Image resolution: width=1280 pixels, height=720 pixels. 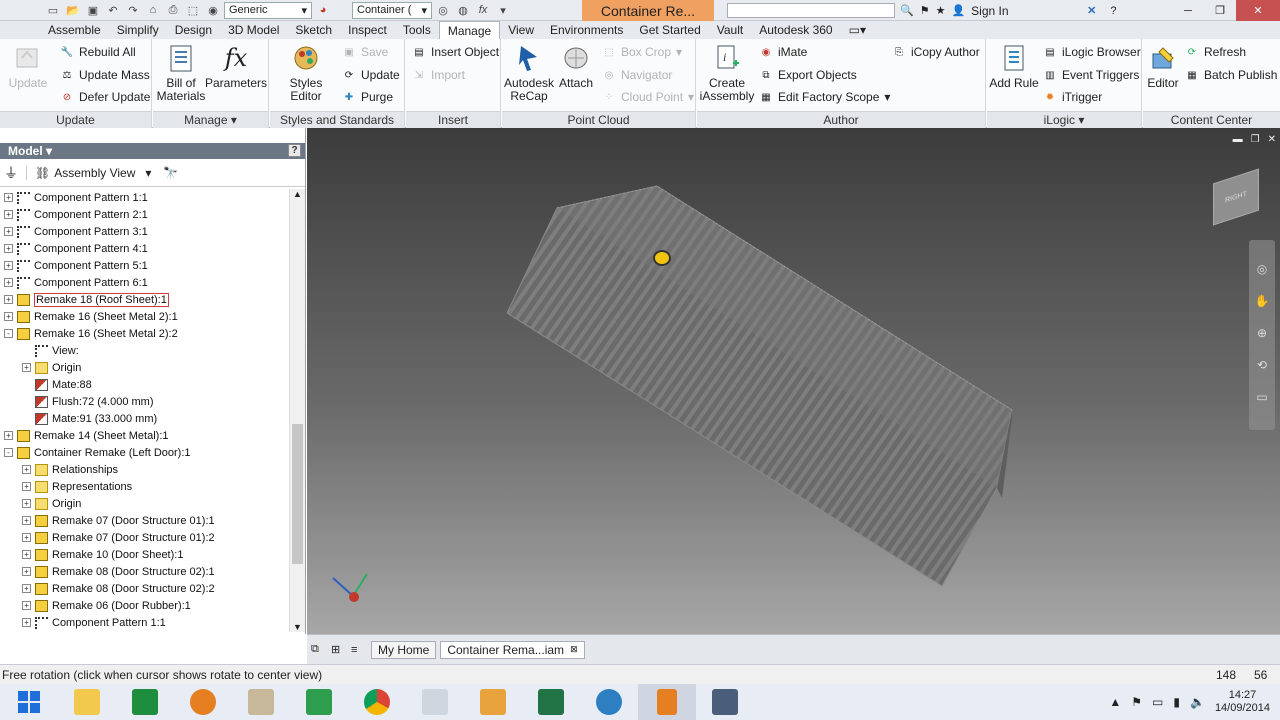 What do you see at coordinates (105, 97) in the screenshot?
I see `defer-update-button: ⊘ Defer Update` at bounding box center [105, 97].